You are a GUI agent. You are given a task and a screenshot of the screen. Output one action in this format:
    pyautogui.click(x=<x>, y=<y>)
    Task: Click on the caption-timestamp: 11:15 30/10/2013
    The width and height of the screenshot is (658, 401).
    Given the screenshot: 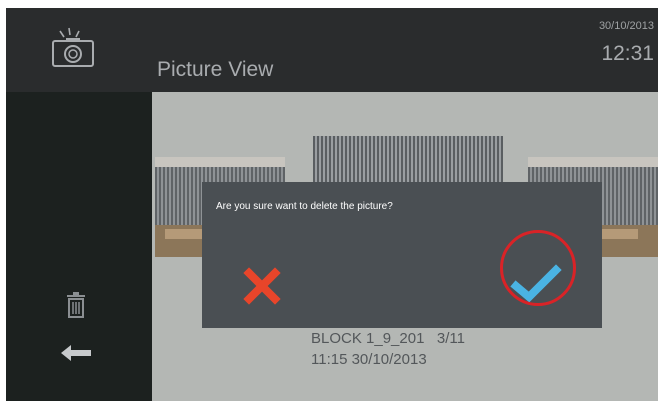 What is the action you would take?
    pyautogui.click(x=369, y=359)
    